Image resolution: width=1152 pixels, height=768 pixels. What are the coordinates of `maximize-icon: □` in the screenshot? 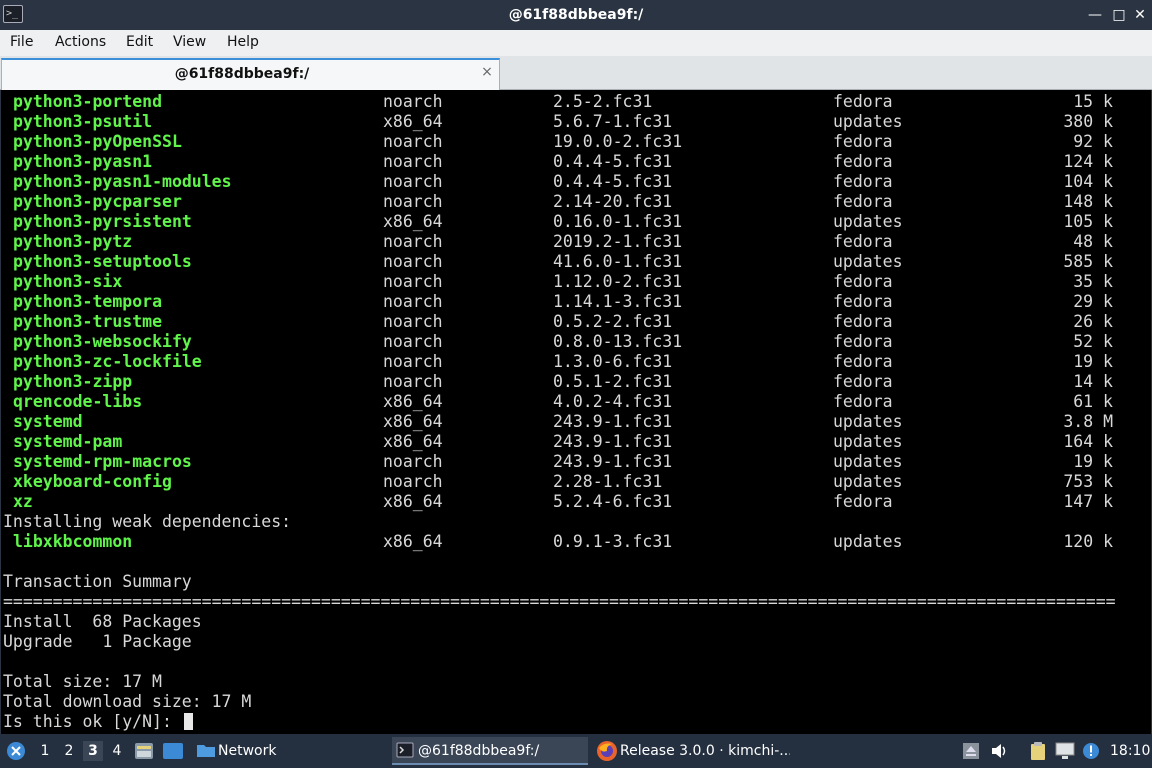 It's located at (1119, 15).